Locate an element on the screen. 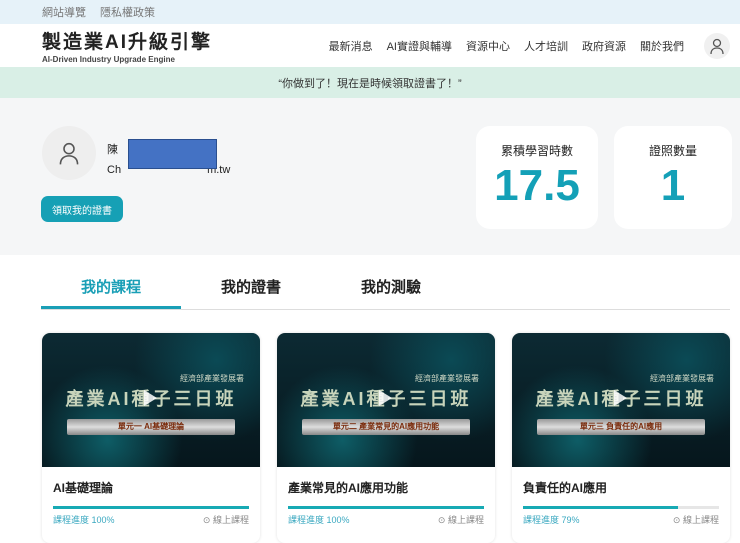  stat-label: 累積學習時數 is located at coordinates (536, 151).